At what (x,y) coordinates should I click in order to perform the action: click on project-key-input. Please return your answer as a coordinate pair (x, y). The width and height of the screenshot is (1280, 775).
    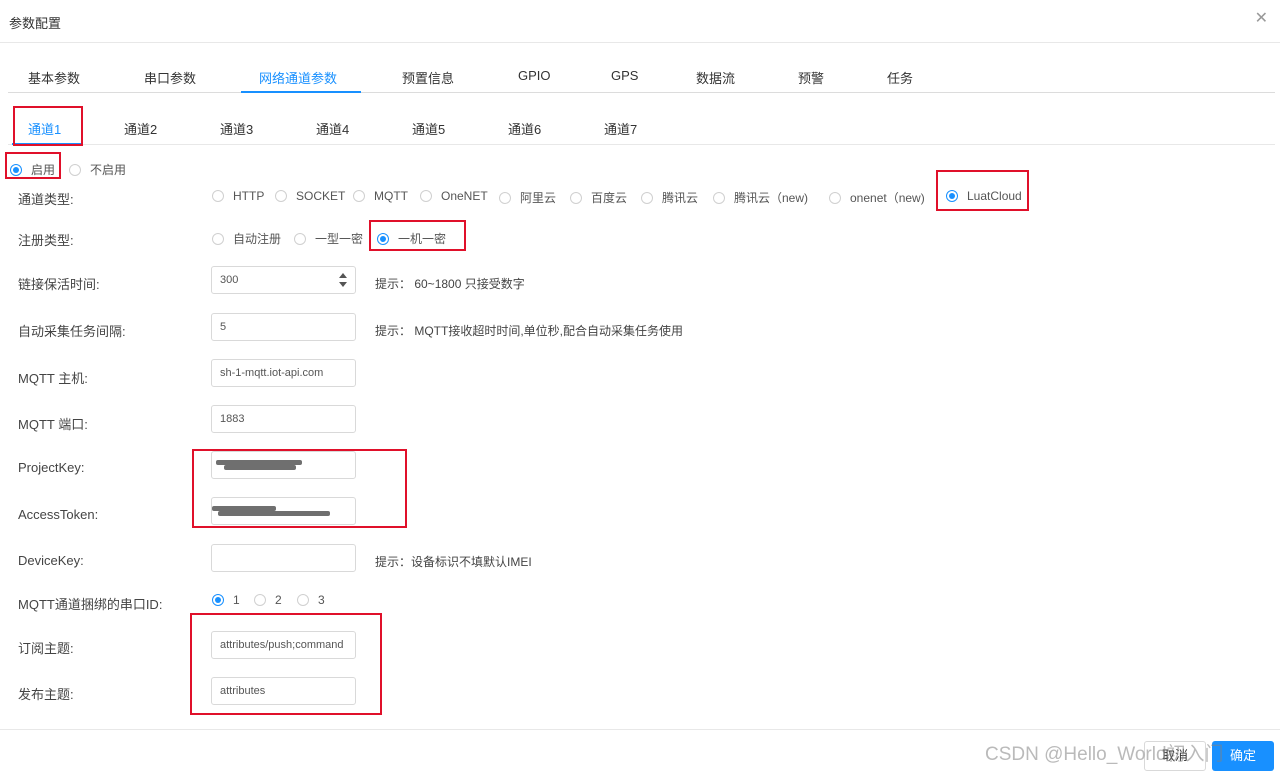
    Looking at the image, I should click on (283, 465).